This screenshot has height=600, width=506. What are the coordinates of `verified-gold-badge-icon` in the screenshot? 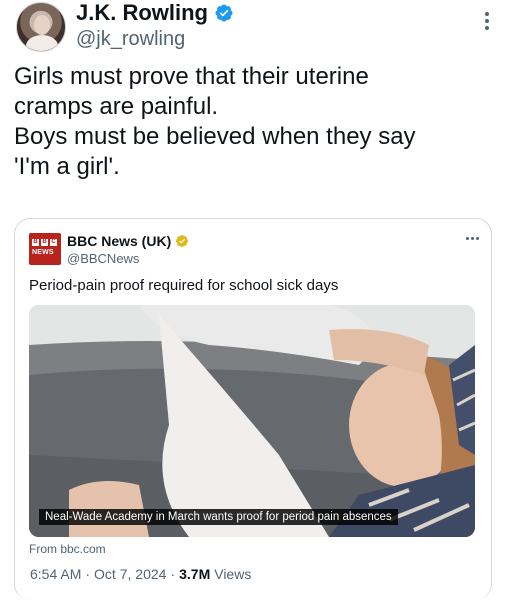 It's located at (182, 241).